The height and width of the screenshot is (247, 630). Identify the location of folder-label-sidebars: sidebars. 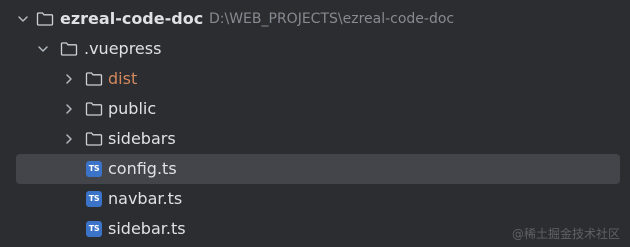
(142, 138).